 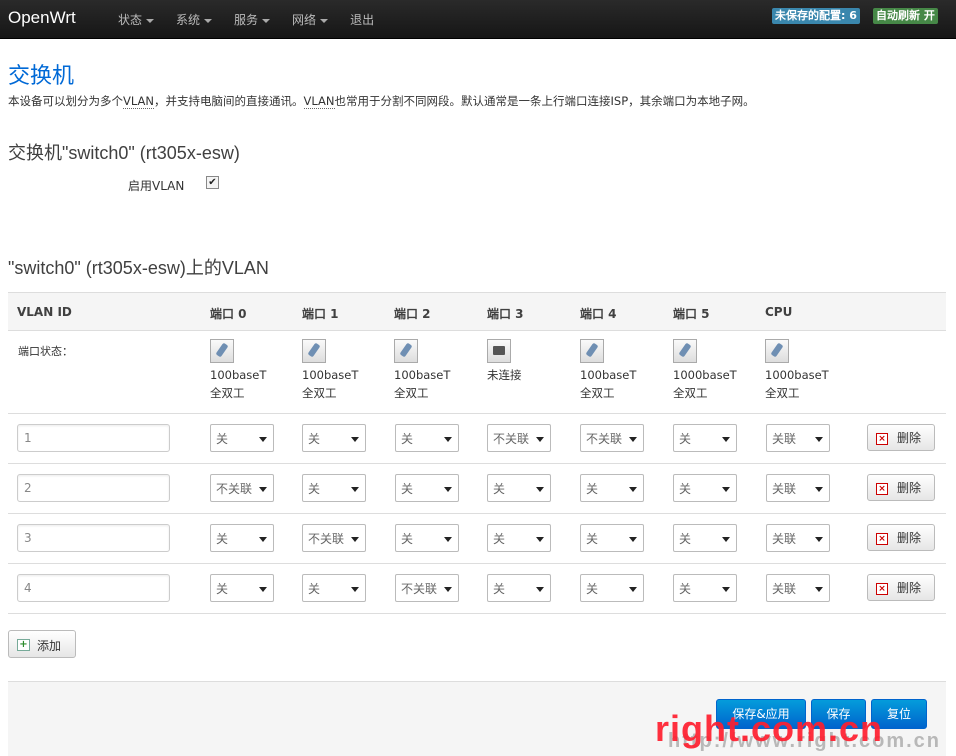 I want to click on menu-logout: 退出, so click(x=362, y=19).